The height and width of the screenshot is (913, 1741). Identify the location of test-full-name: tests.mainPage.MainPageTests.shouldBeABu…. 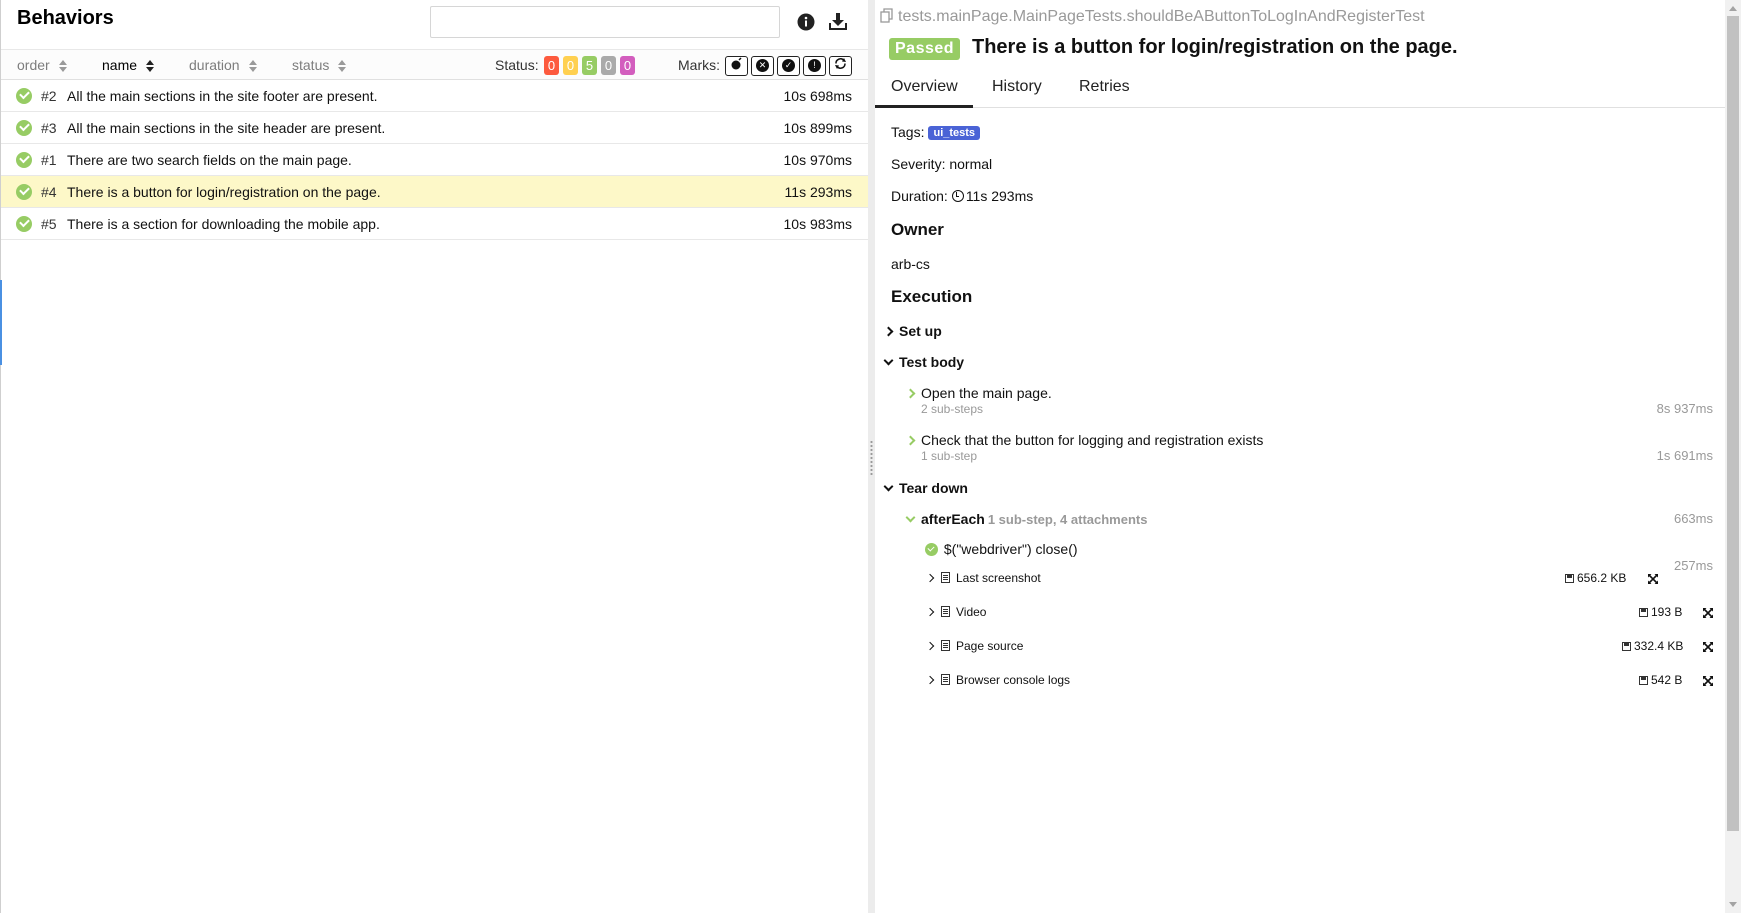
(1152, 17).